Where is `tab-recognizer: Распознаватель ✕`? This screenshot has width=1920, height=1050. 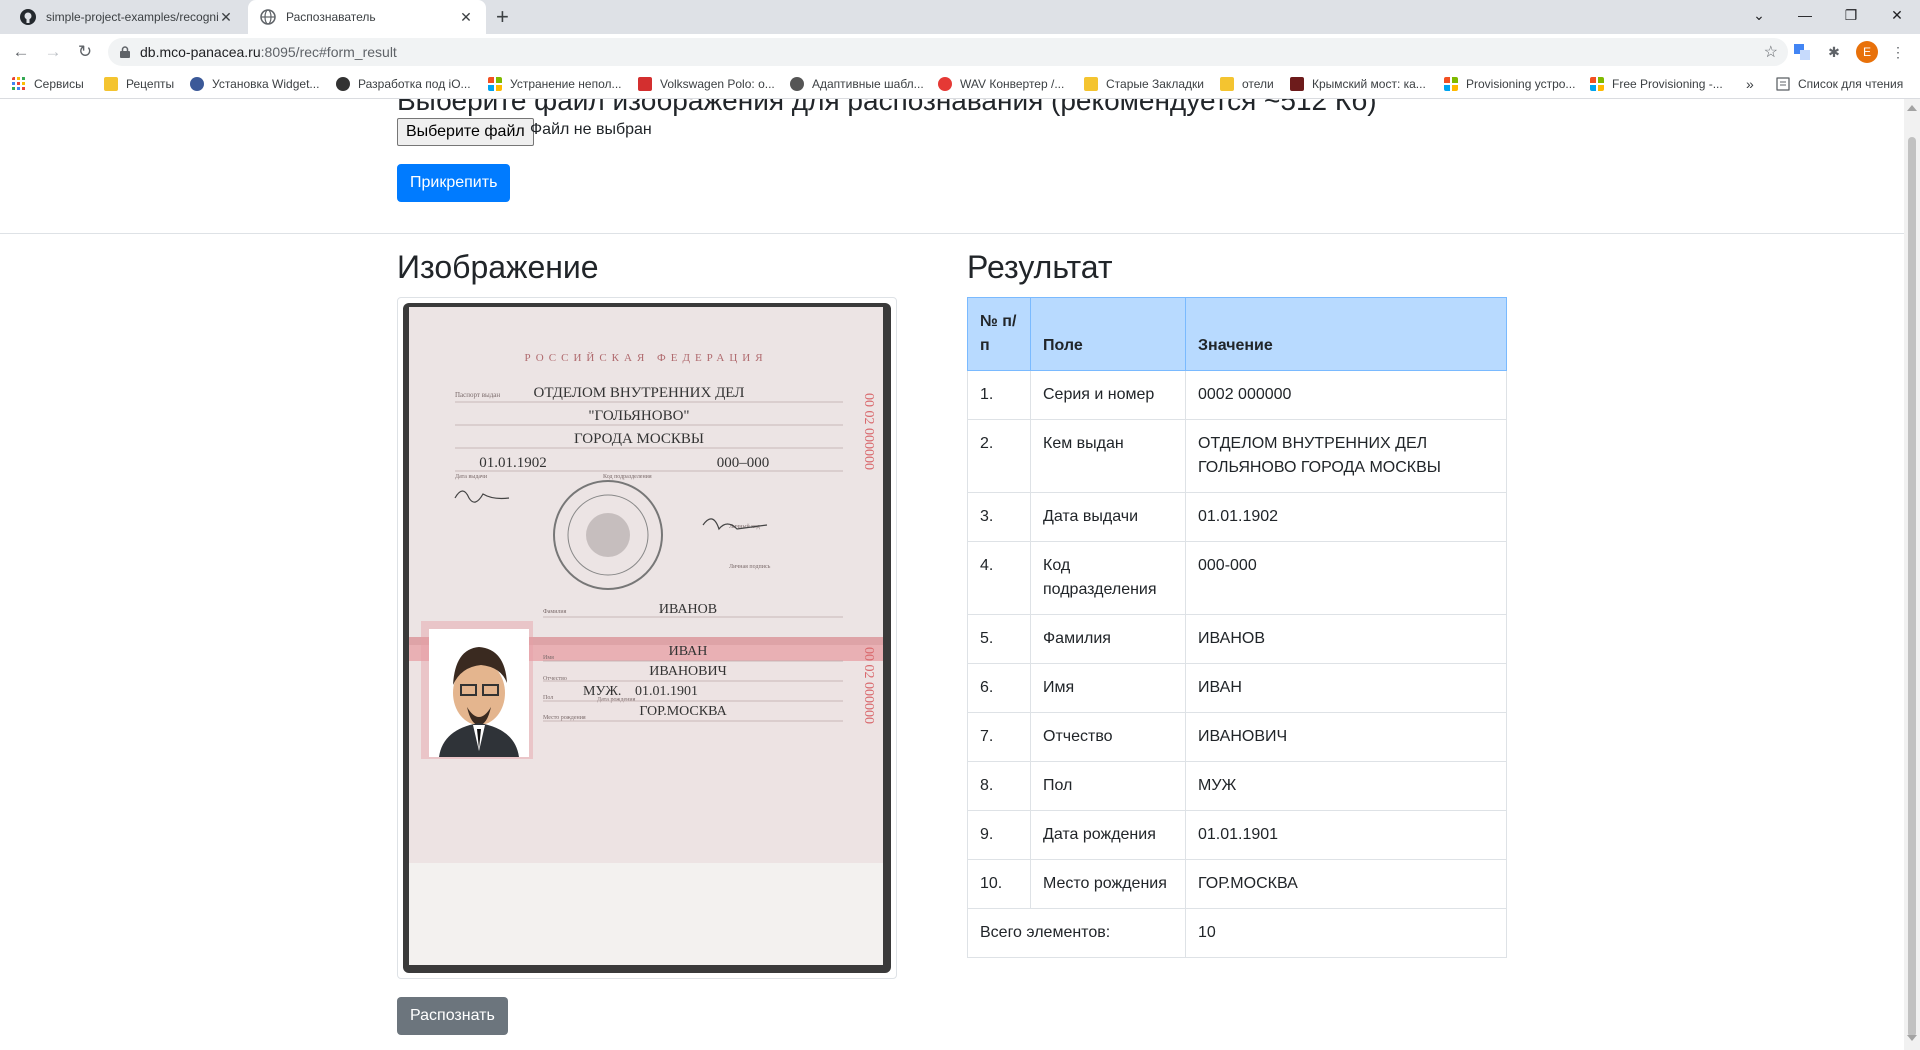 tab-recognizer: Распознаватель ✕ is located at coordinates (367, 17).